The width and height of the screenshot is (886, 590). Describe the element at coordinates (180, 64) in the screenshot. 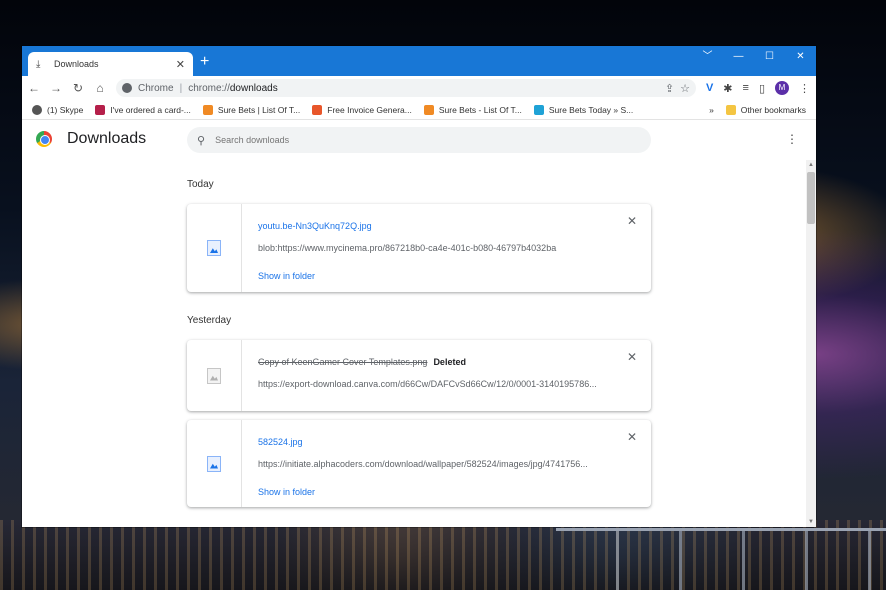

I see `tab-close-icon: ✕` at that location.